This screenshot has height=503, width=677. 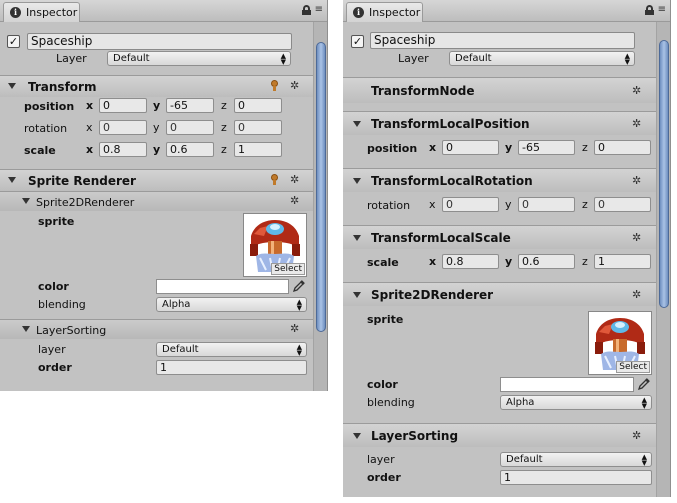 I want to click on tab-tools: ≡, so click(x=655, y=10).